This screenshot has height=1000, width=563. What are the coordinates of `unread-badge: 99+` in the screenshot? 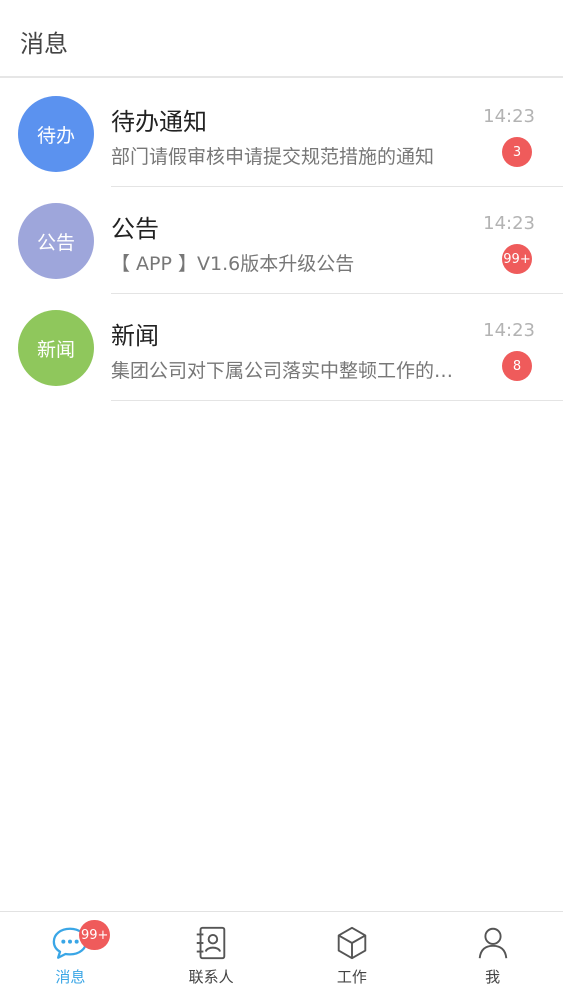 It's located at (517, 259).